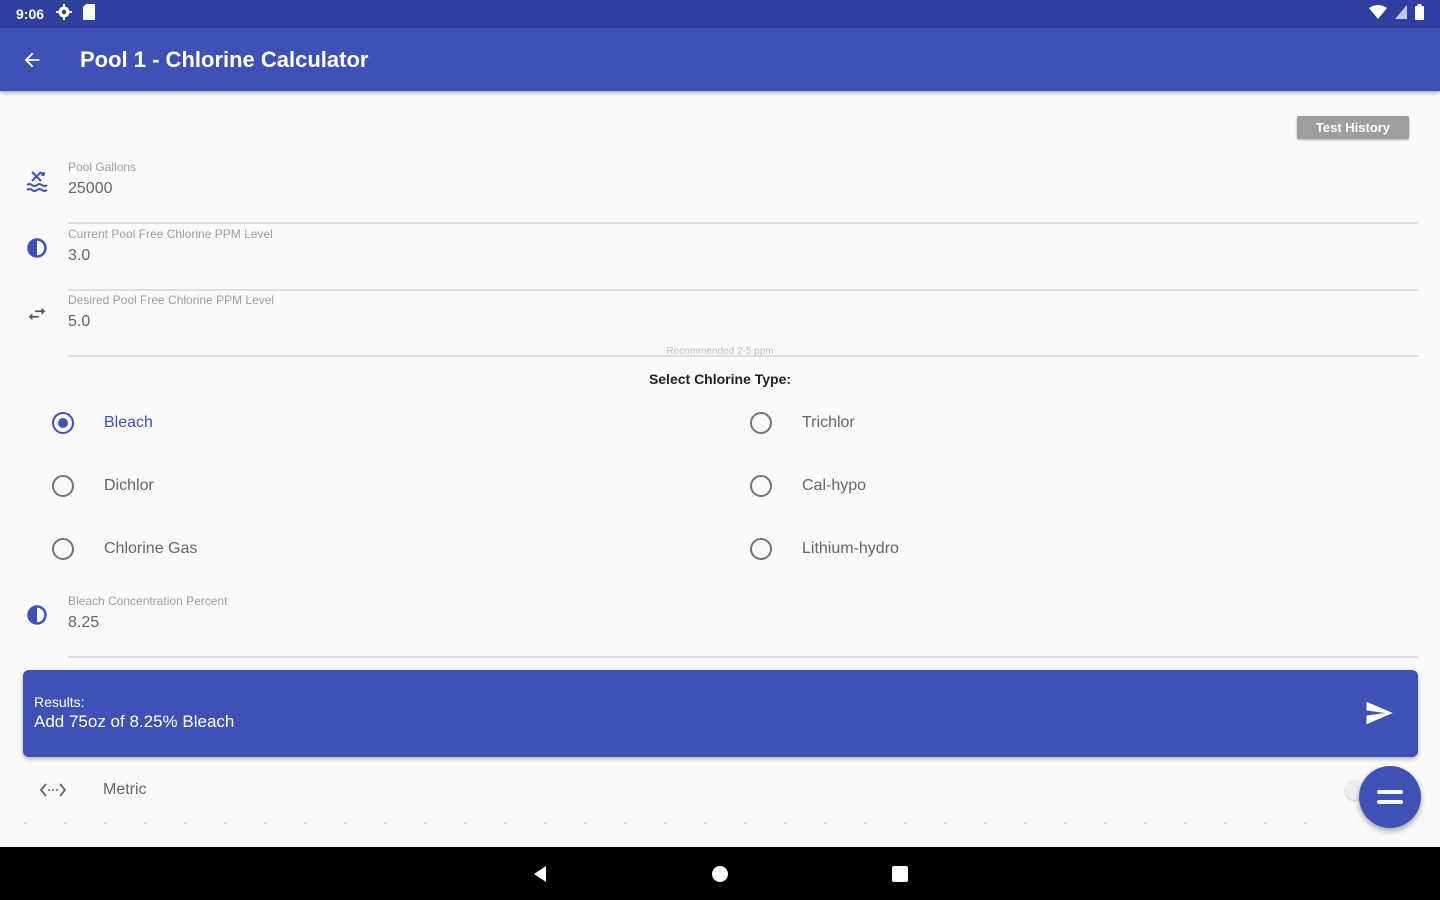 This screenshot has height=900, width=1440. What do you see at coordinates (170, 234) in the screenshot?
I see `current-ppm-label: Current Pool Free Chlorine PPM Level` at bounding box center [170, 234].